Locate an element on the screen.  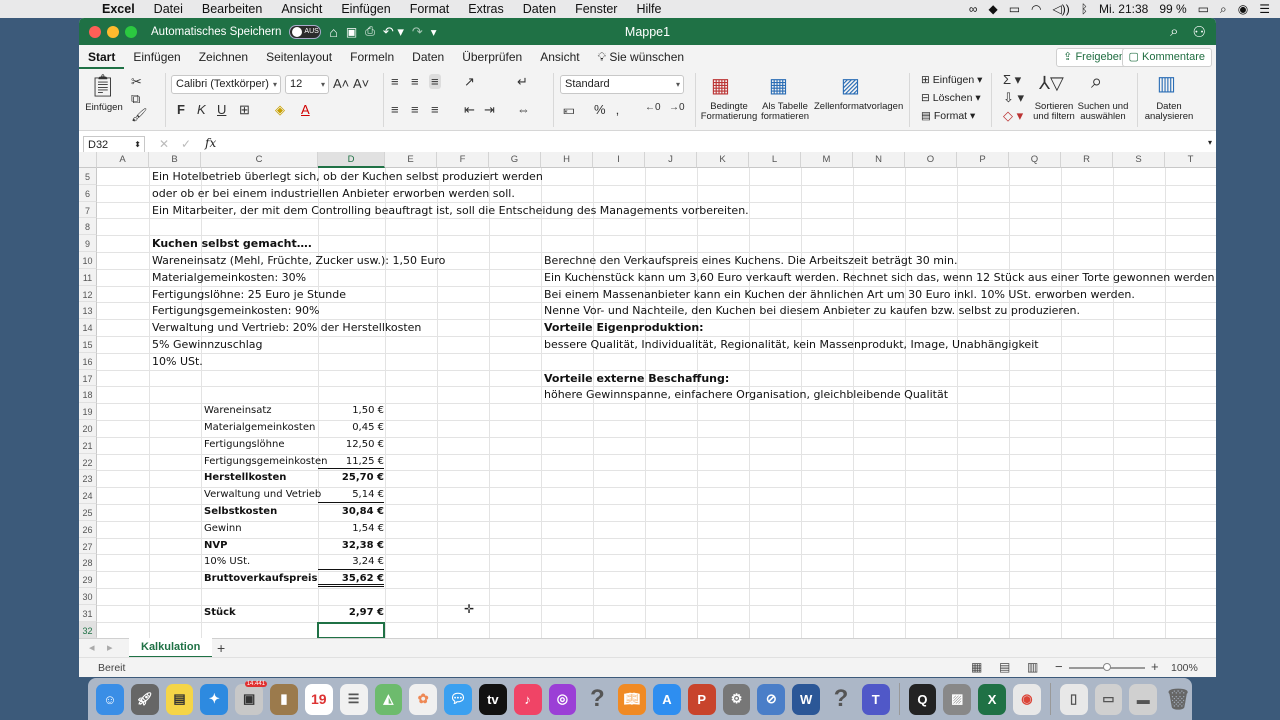
conditional-formatting-label: Bedingte Formatierung is located at coordinates (729, 112).